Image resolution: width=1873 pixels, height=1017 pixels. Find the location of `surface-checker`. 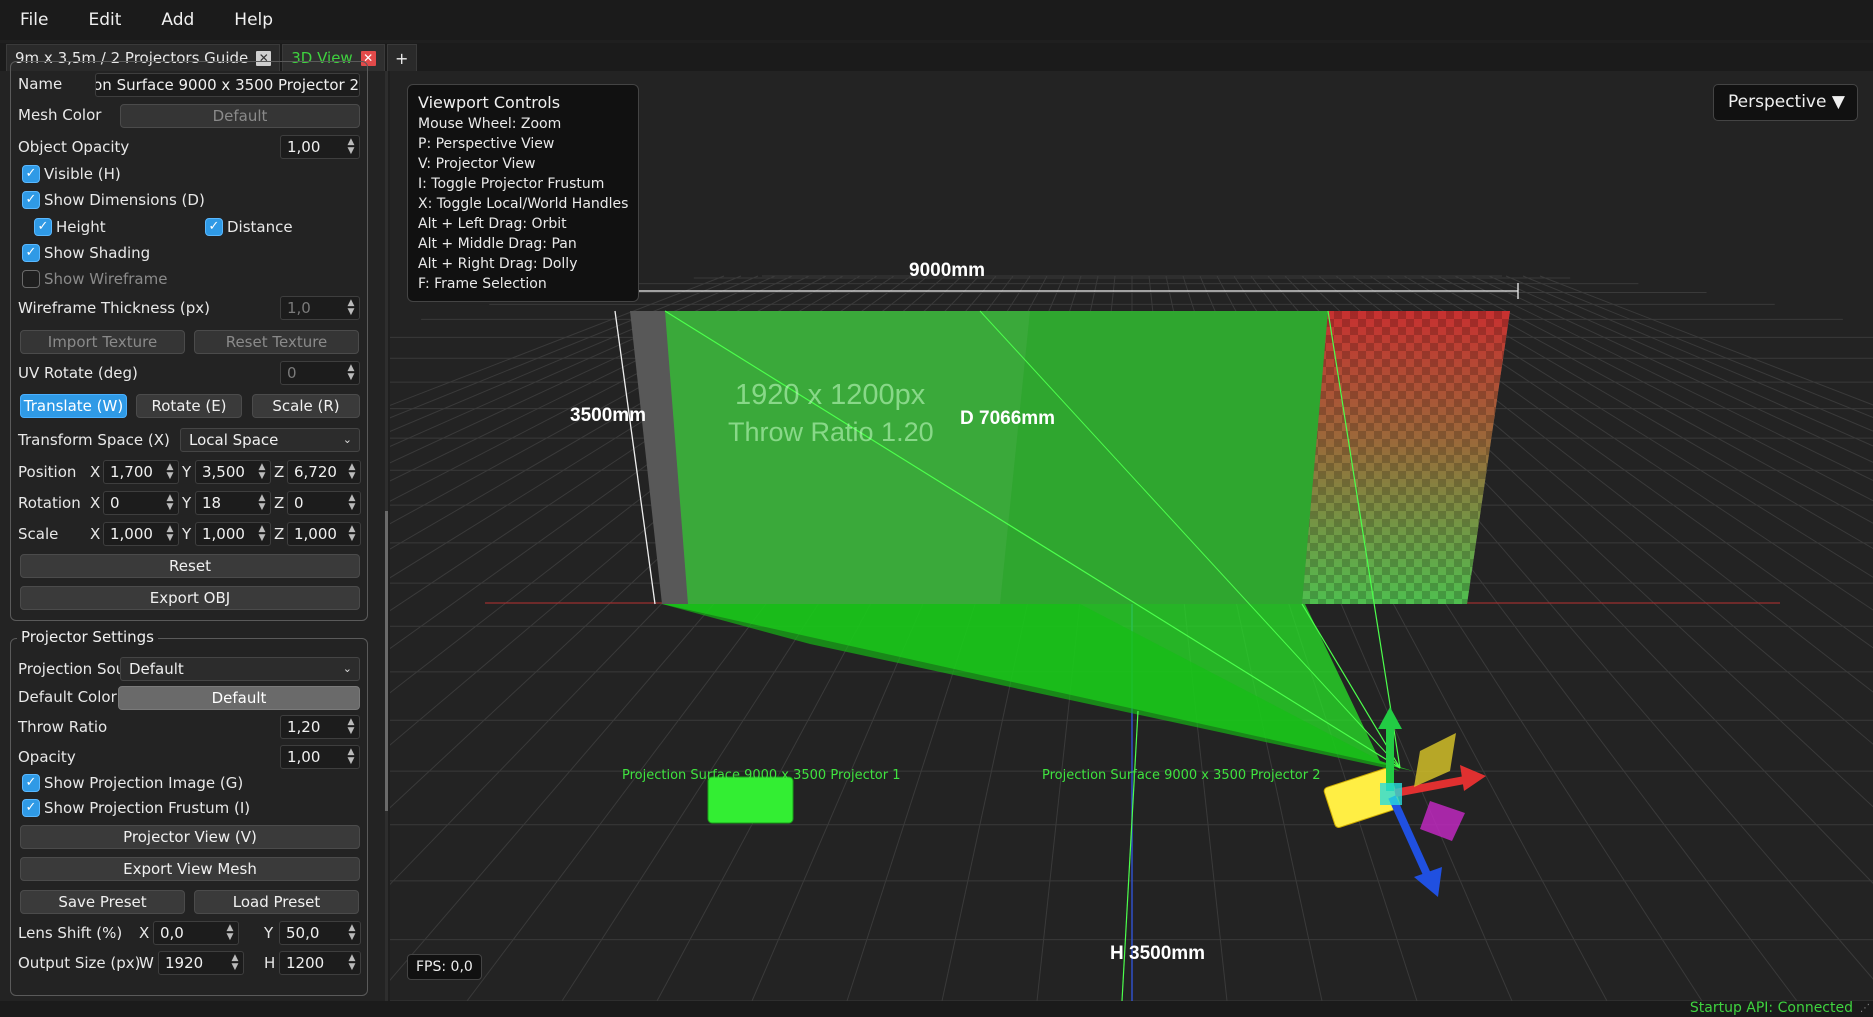

surface-checker is located at coordinates (1406, 457).